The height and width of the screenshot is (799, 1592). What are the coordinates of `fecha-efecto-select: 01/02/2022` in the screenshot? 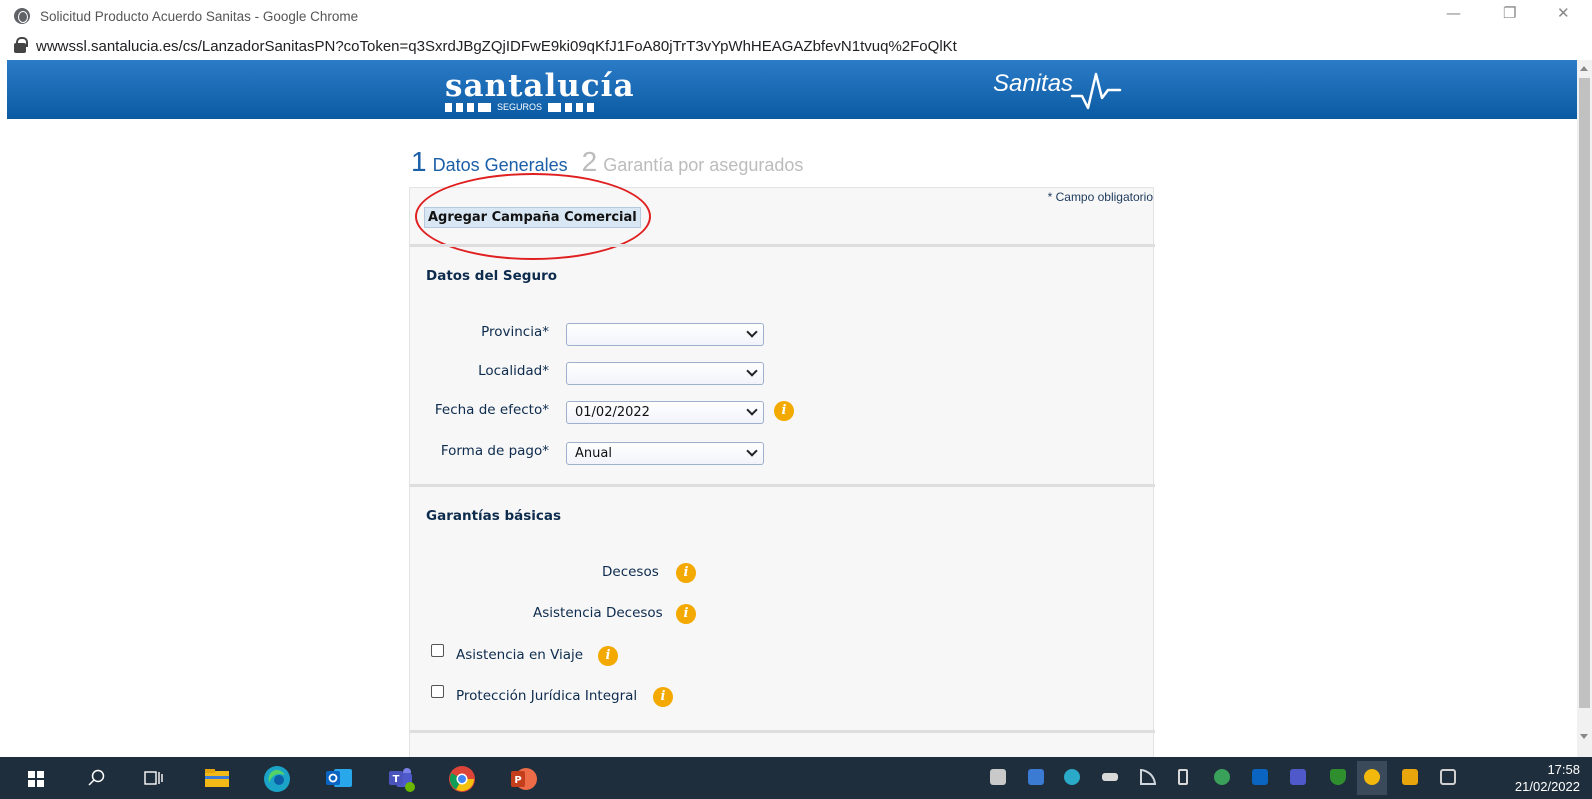 It's located at (665, 412).